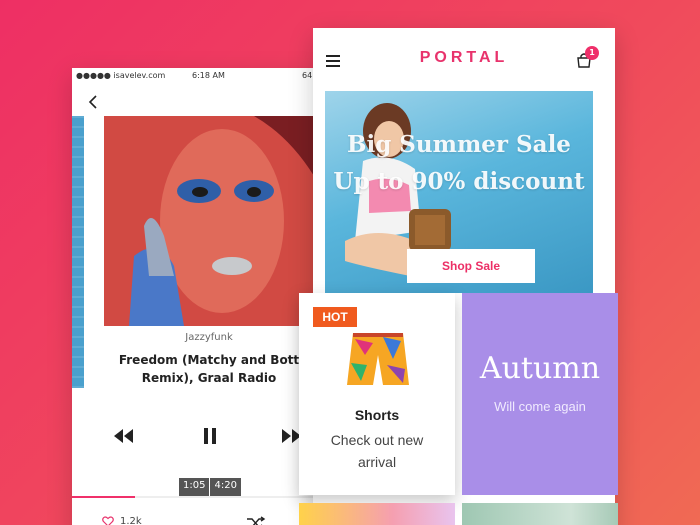 Image resolution: width=700 pixels, height=525 pixels. Describe the element at coordinates (459, 163) in the screenshot. I see `hero-headline: Big Summer Sale Up to 90% discount` at that location.